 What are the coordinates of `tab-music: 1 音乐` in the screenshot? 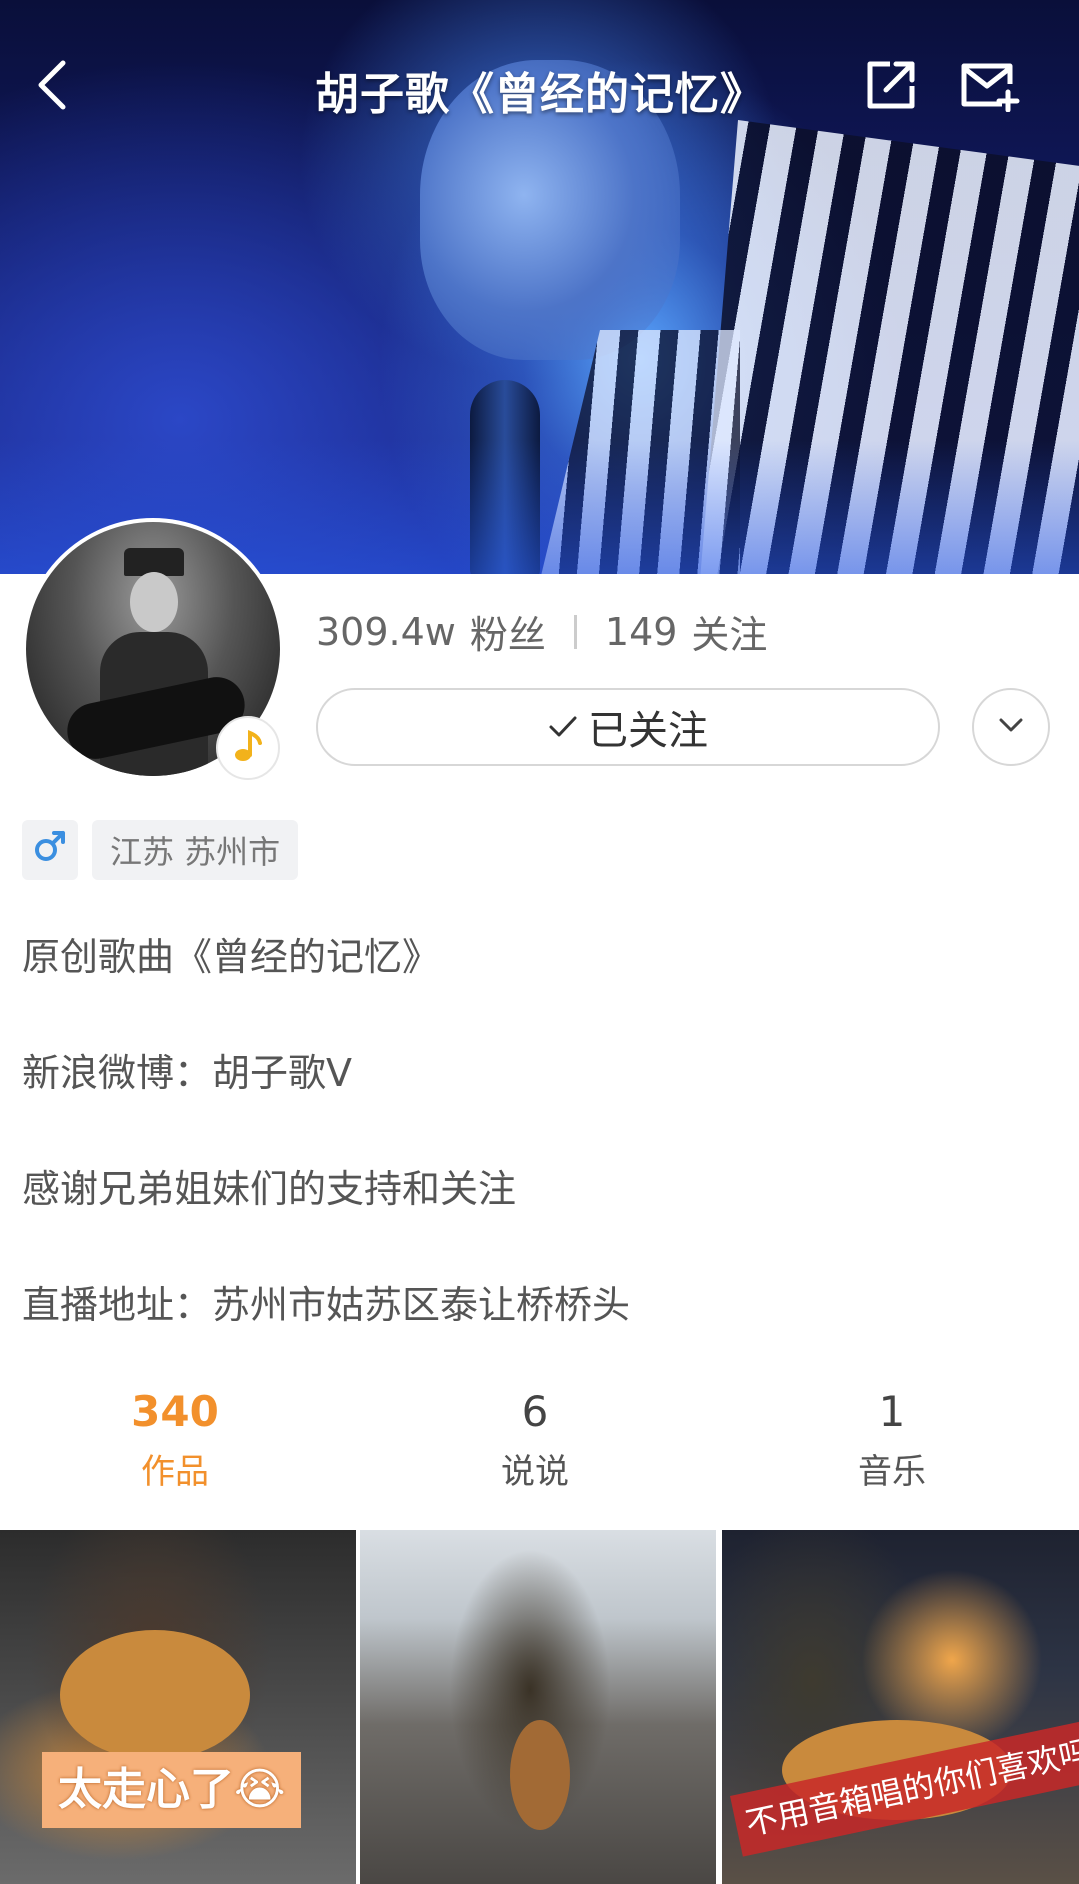 It's located at (892, 1438).